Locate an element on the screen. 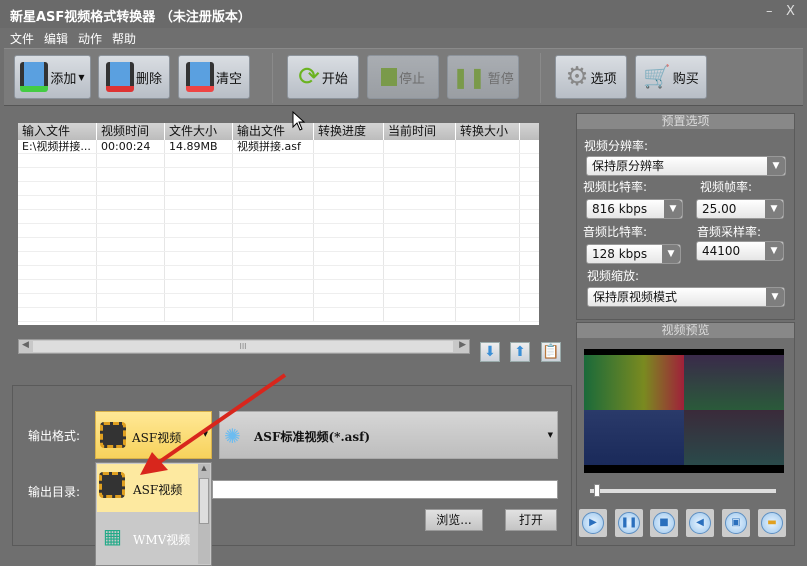  snapshot-button: ▣ is located at coordinates (736, 523).